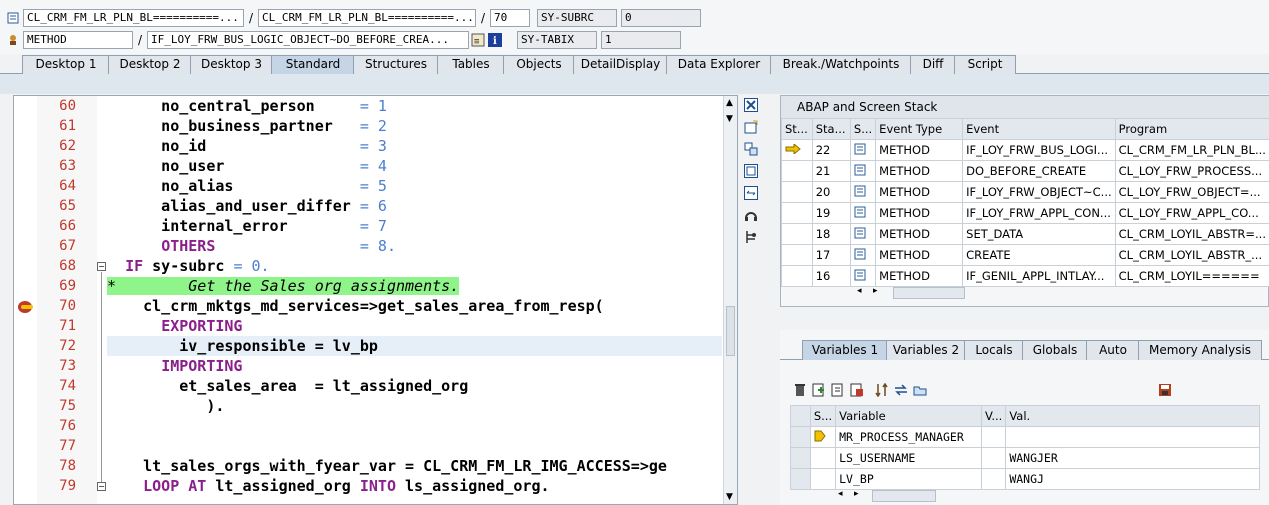 This screenshot has width=1269, height=505. Describe the element at coordinates (1132, 479) in the screenshot. I see `variable-value: WANGJ` at that location.